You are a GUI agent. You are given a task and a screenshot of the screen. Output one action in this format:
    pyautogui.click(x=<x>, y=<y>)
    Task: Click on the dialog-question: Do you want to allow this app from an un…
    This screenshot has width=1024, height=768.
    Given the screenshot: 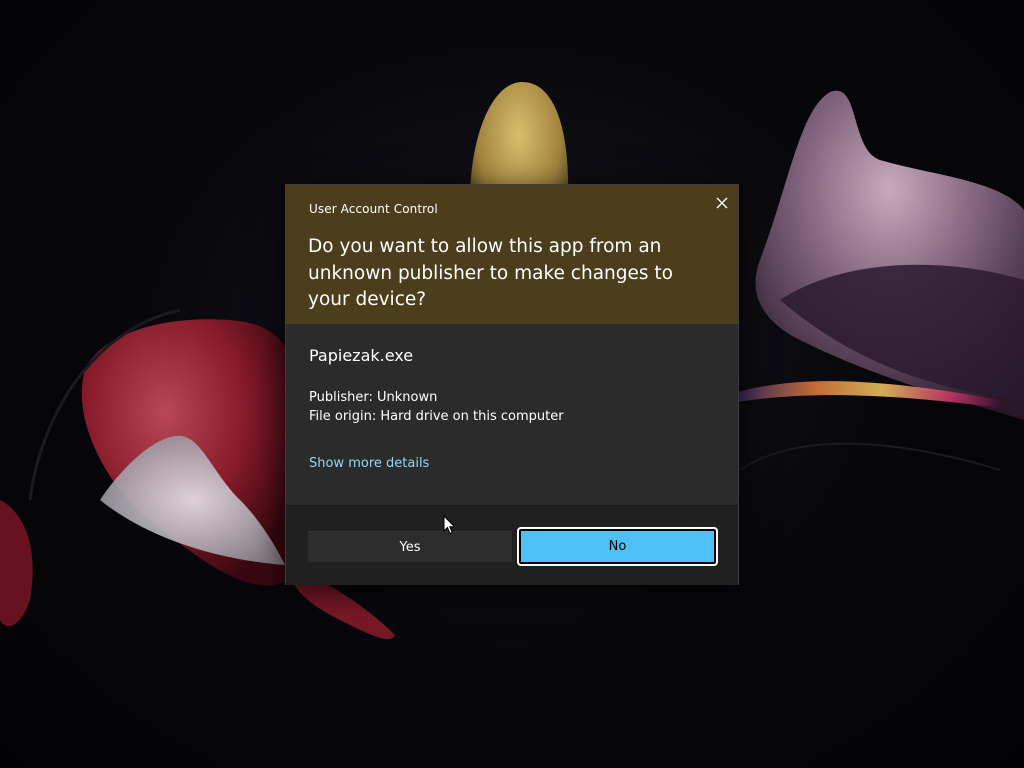 What is the action you would take?
    pyautogui.click(x=490, y=273)
    